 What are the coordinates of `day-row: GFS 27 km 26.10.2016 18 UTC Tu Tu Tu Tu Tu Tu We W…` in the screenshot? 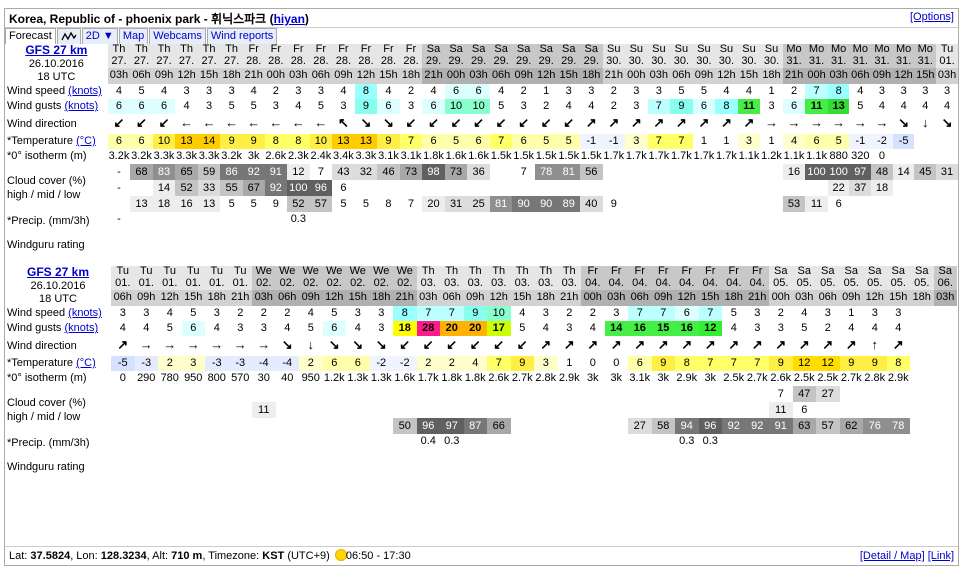 It's located at (481, 285).